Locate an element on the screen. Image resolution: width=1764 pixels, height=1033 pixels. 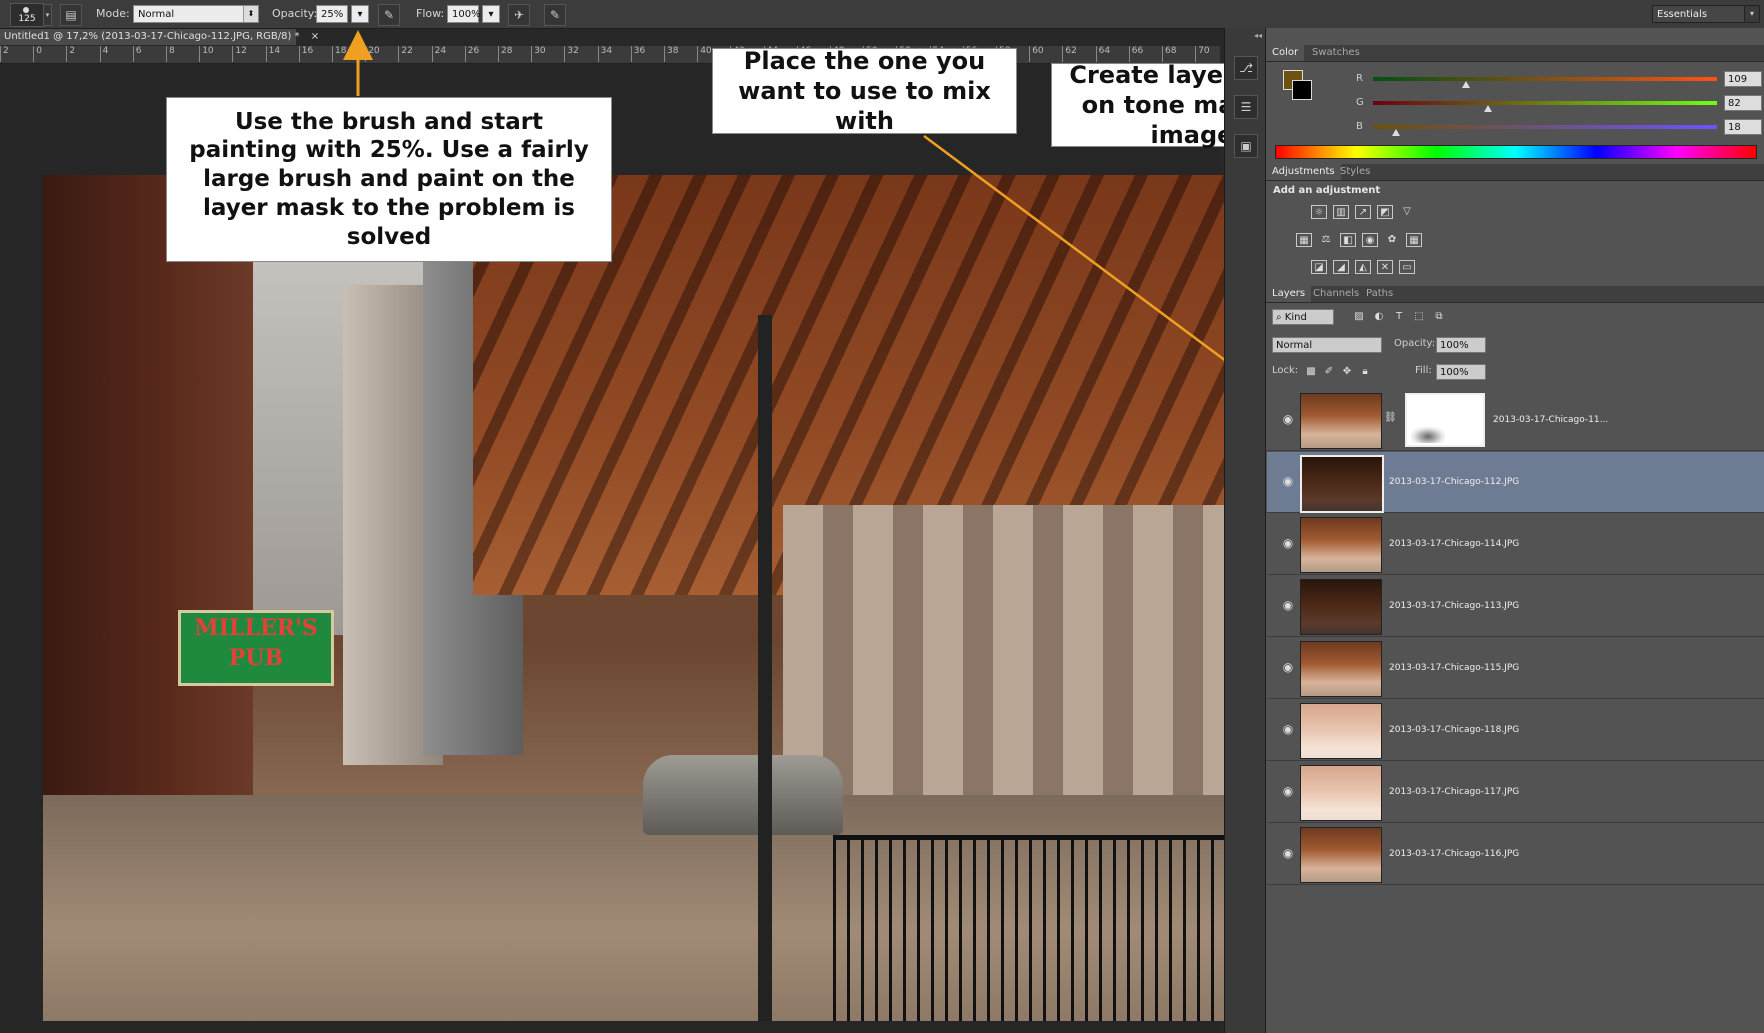
panel-icon-strip: ◂◂ ⎇ ☰ ▣ is located at coordinates (1244, 530).